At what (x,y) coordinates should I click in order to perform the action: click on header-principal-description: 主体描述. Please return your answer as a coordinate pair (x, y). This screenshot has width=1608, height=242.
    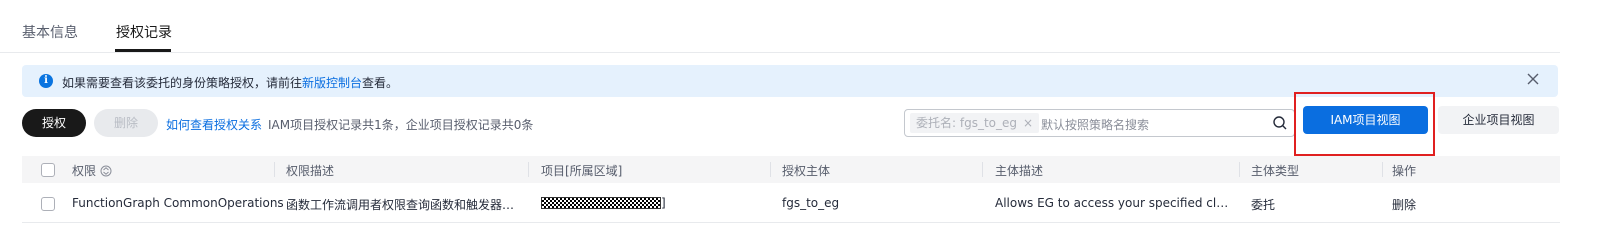
    Looking at the image, I should click on (1019, 171).